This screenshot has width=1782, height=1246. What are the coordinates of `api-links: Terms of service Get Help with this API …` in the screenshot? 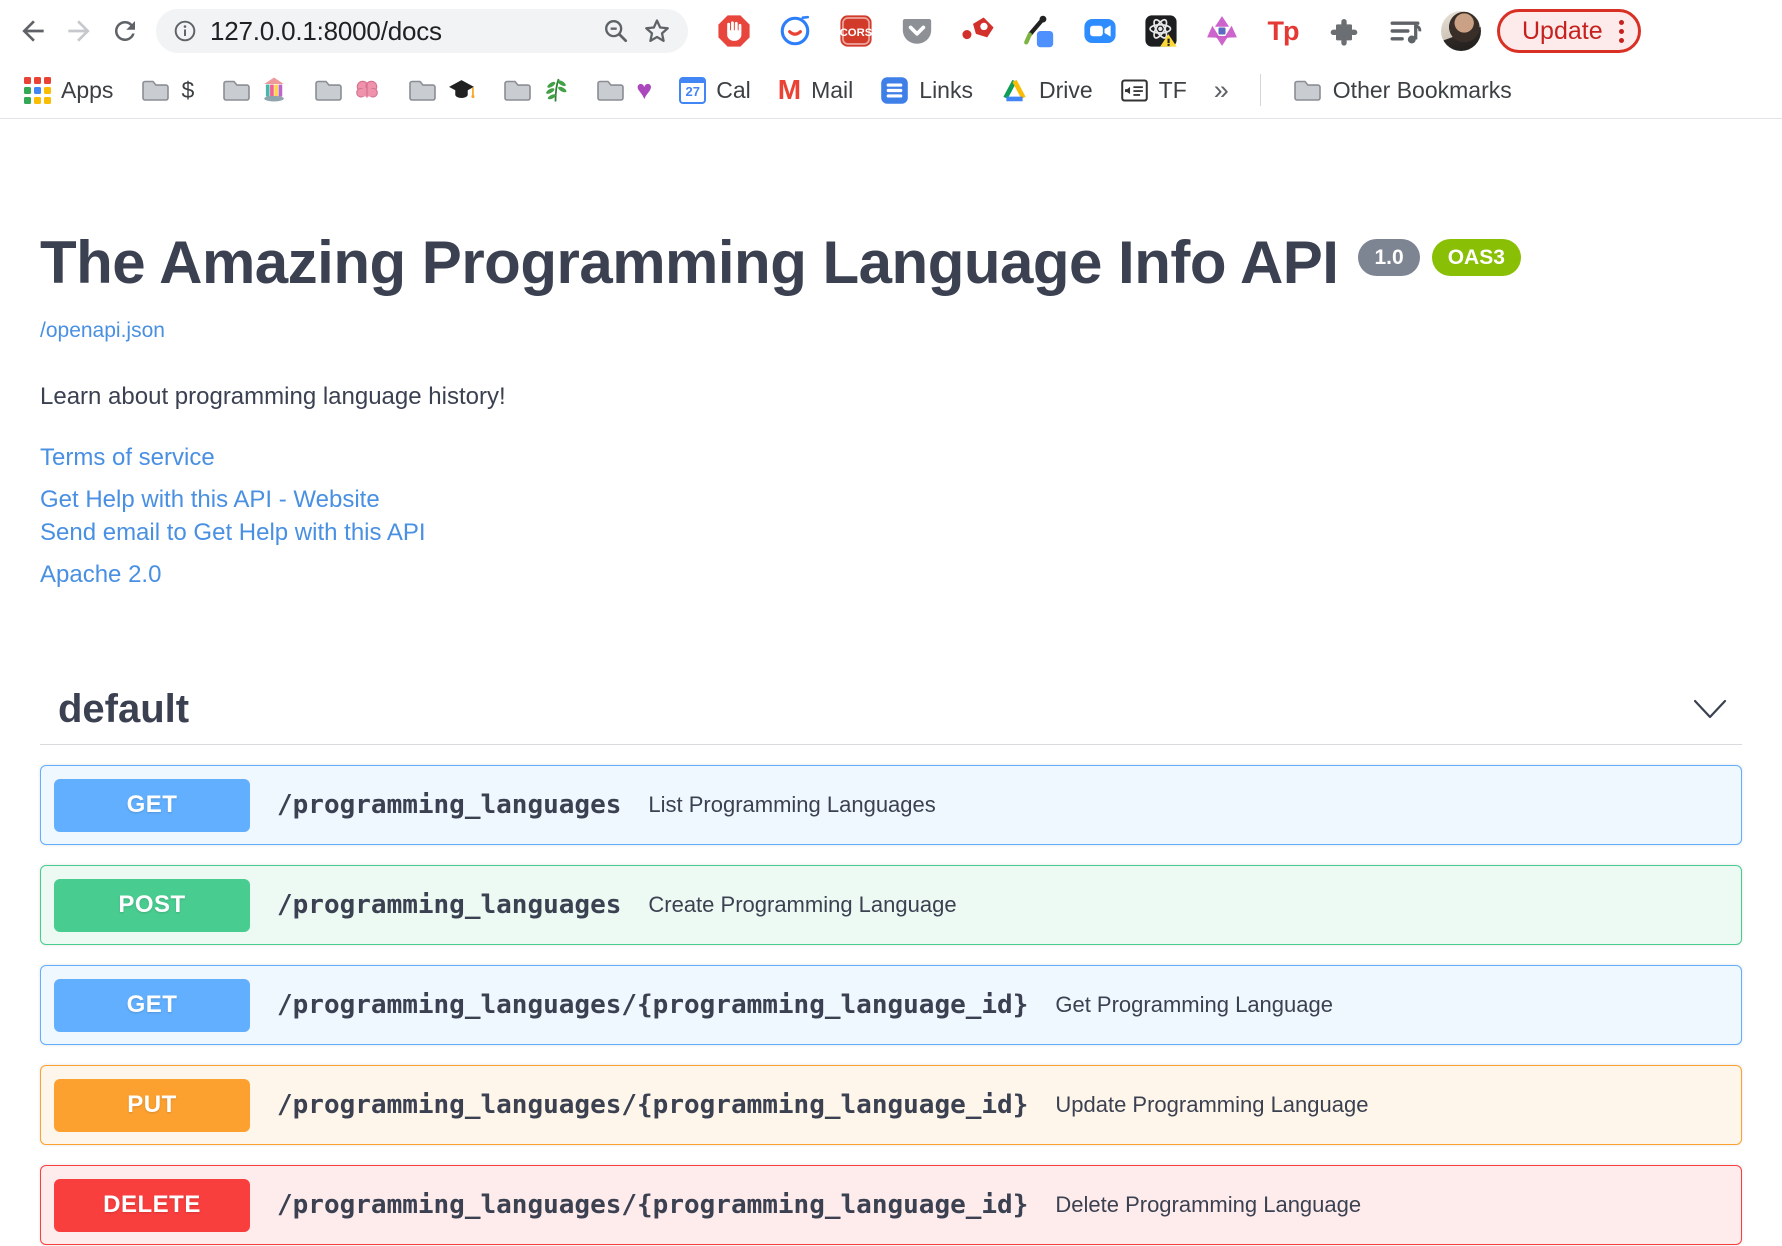 It's located at (891, 516).